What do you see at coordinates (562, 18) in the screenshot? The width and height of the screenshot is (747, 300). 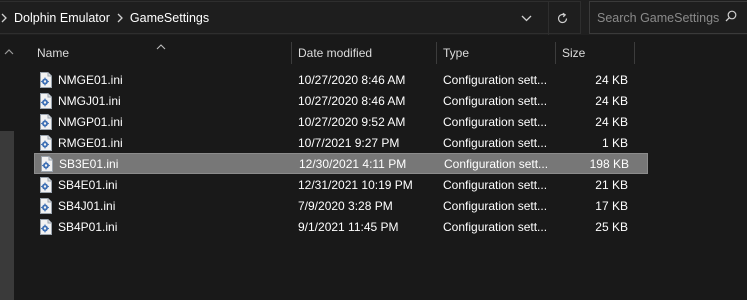 I see `refresh-icon` at bounding box center [562, 18].